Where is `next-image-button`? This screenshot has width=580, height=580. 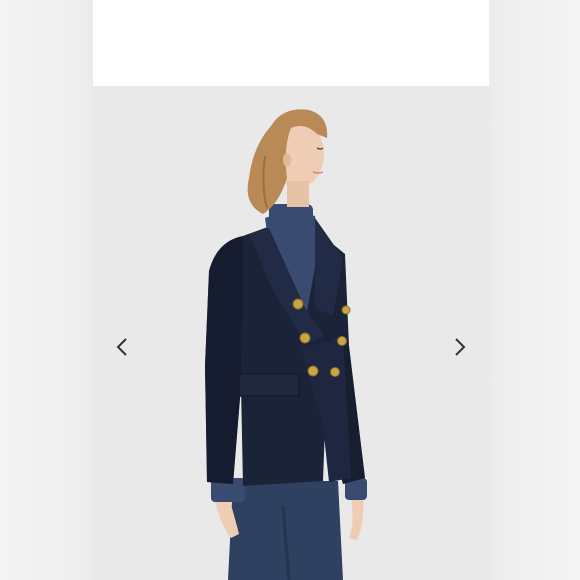
next-image-button is located at coordinates (460, 347).